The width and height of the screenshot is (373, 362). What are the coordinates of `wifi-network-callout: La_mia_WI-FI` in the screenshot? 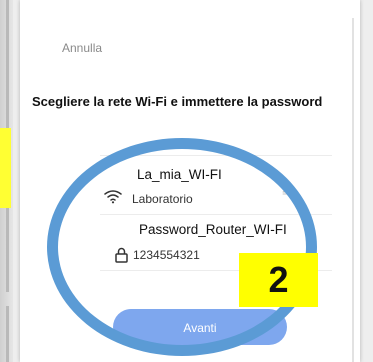 It's located at (179, 174).